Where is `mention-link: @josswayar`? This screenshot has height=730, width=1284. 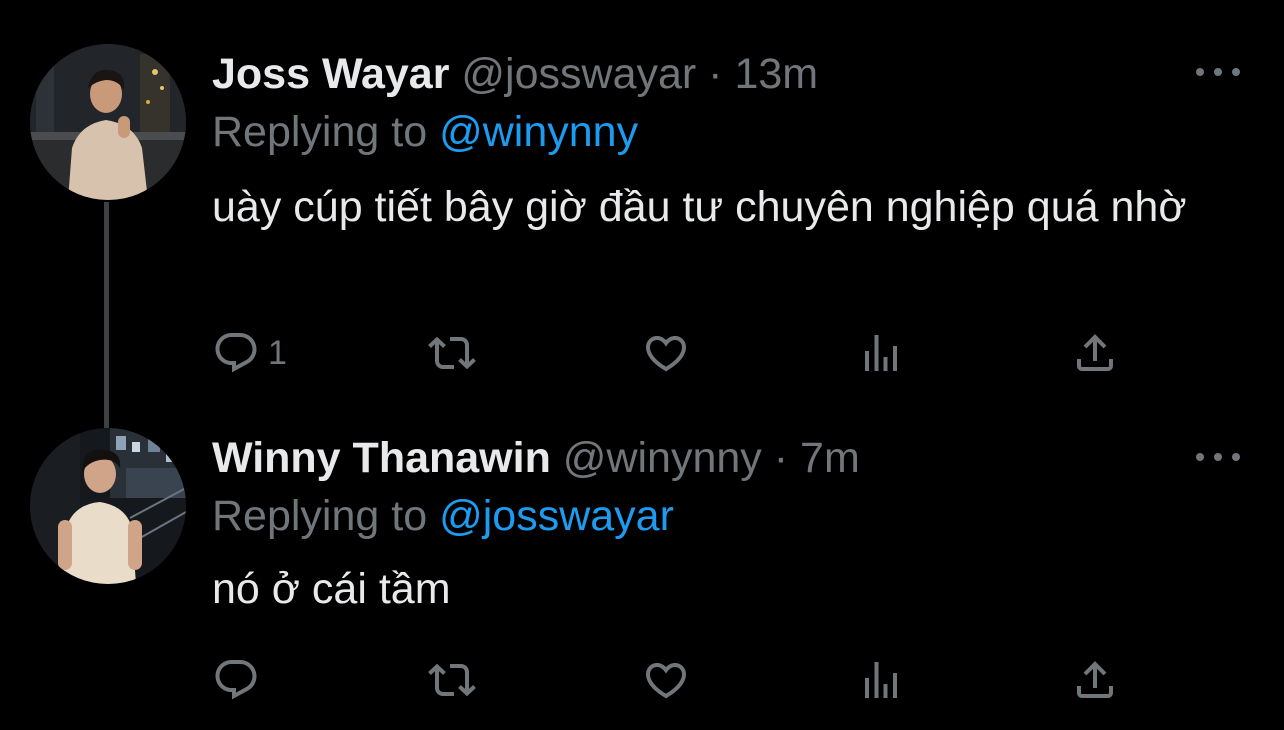
mention-link: @josswayar is located at coordinates (556, 516).